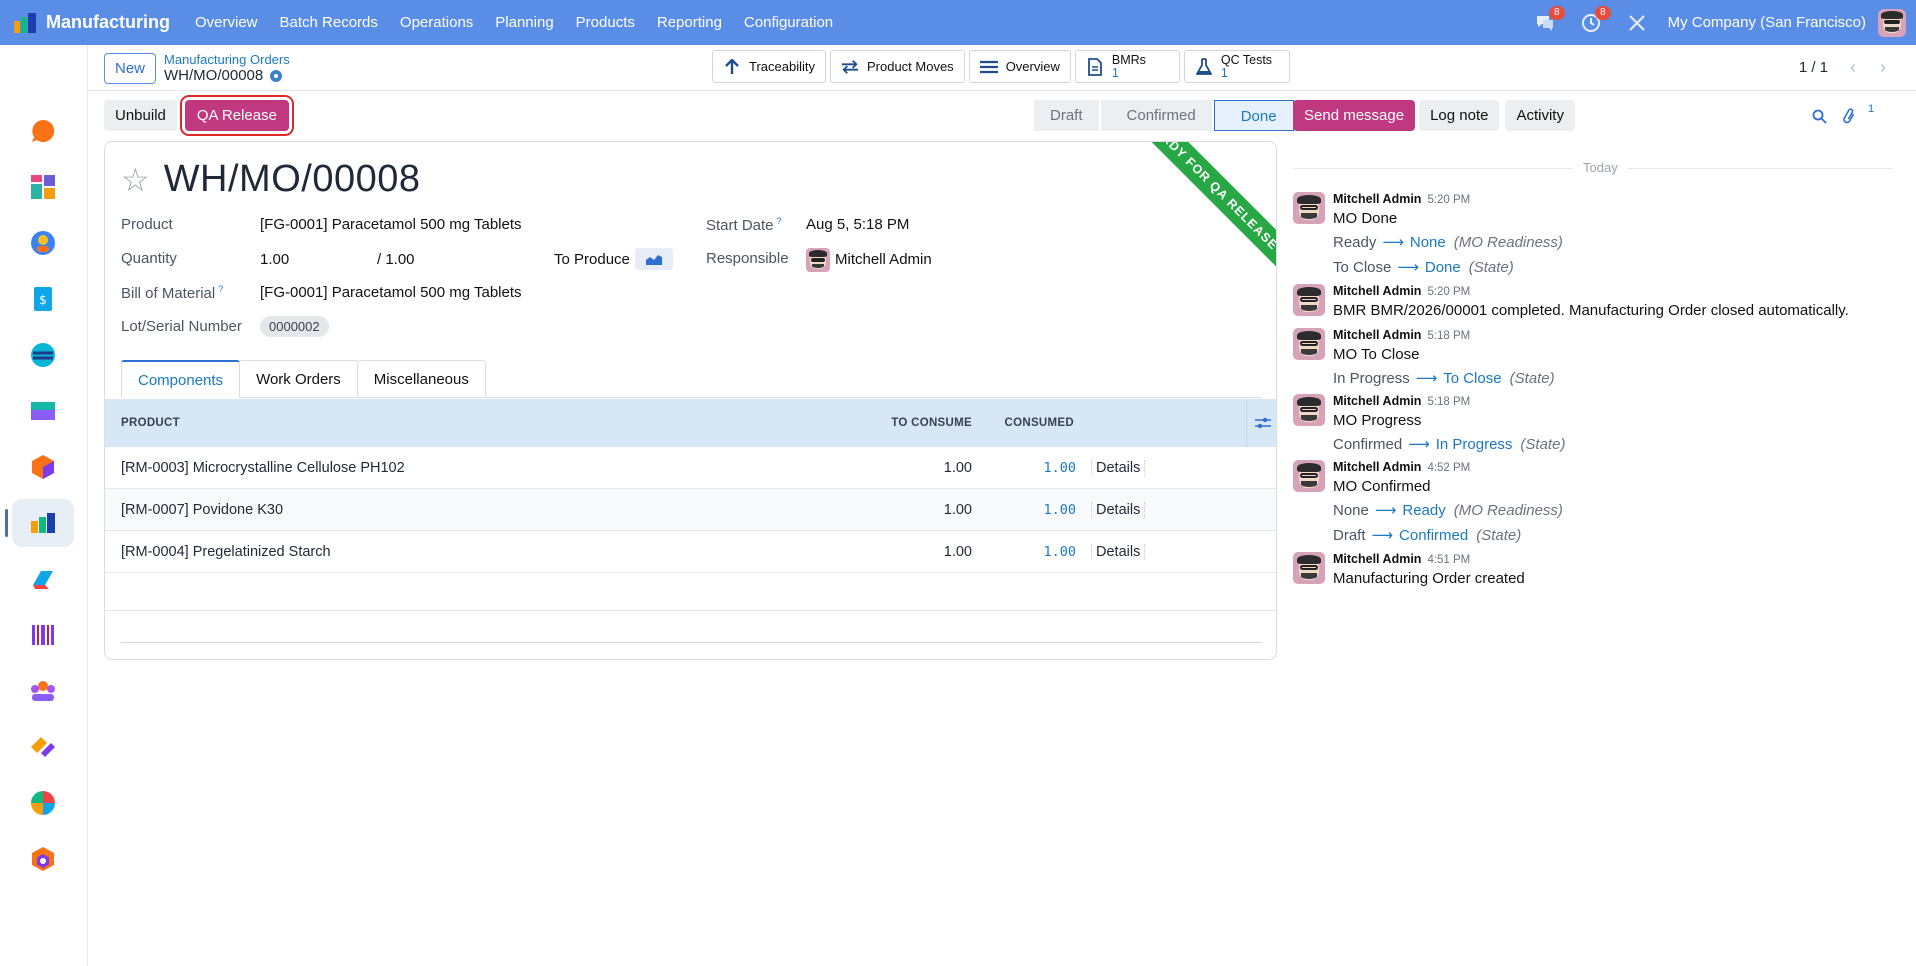 This screenshot has width=1916, height=966. Describe the element at coordinates (788, 22) in the screenshot. I see `menu-configuration: Configuration` at that location.